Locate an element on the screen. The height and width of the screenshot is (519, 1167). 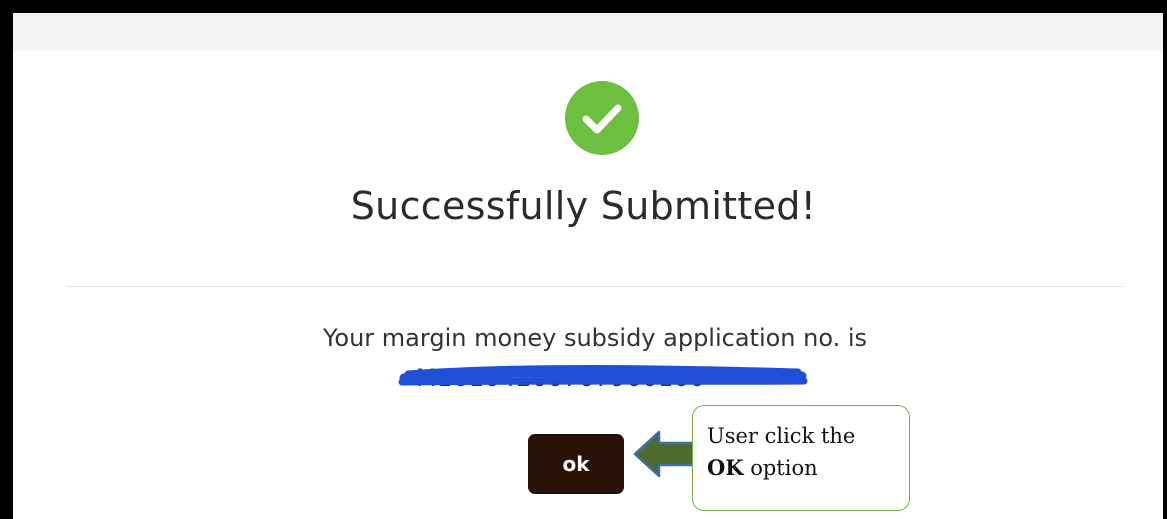
redaction-scribble is located at coordinates (603, 375).